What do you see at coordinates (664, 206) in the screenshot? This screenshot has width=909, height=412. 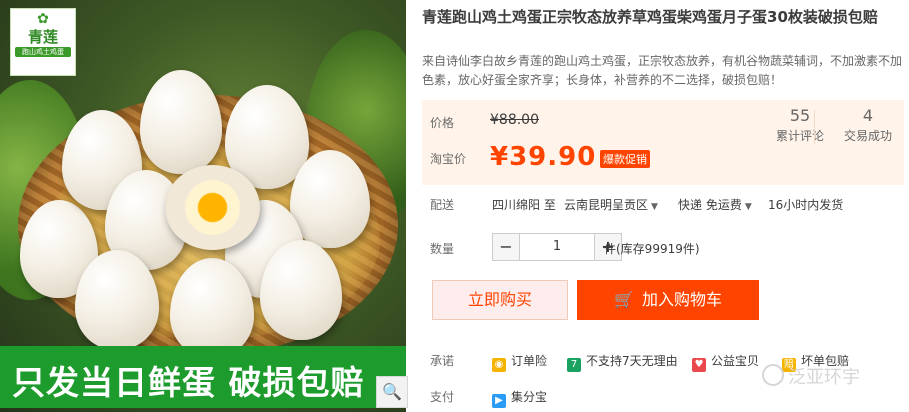 I see `shipping-row: 配送 四川绵阳 至 云南昆明呈贡区 ▼ 快递 免运费 ▼ 16小时内发货` at bounding box center [664, 206].